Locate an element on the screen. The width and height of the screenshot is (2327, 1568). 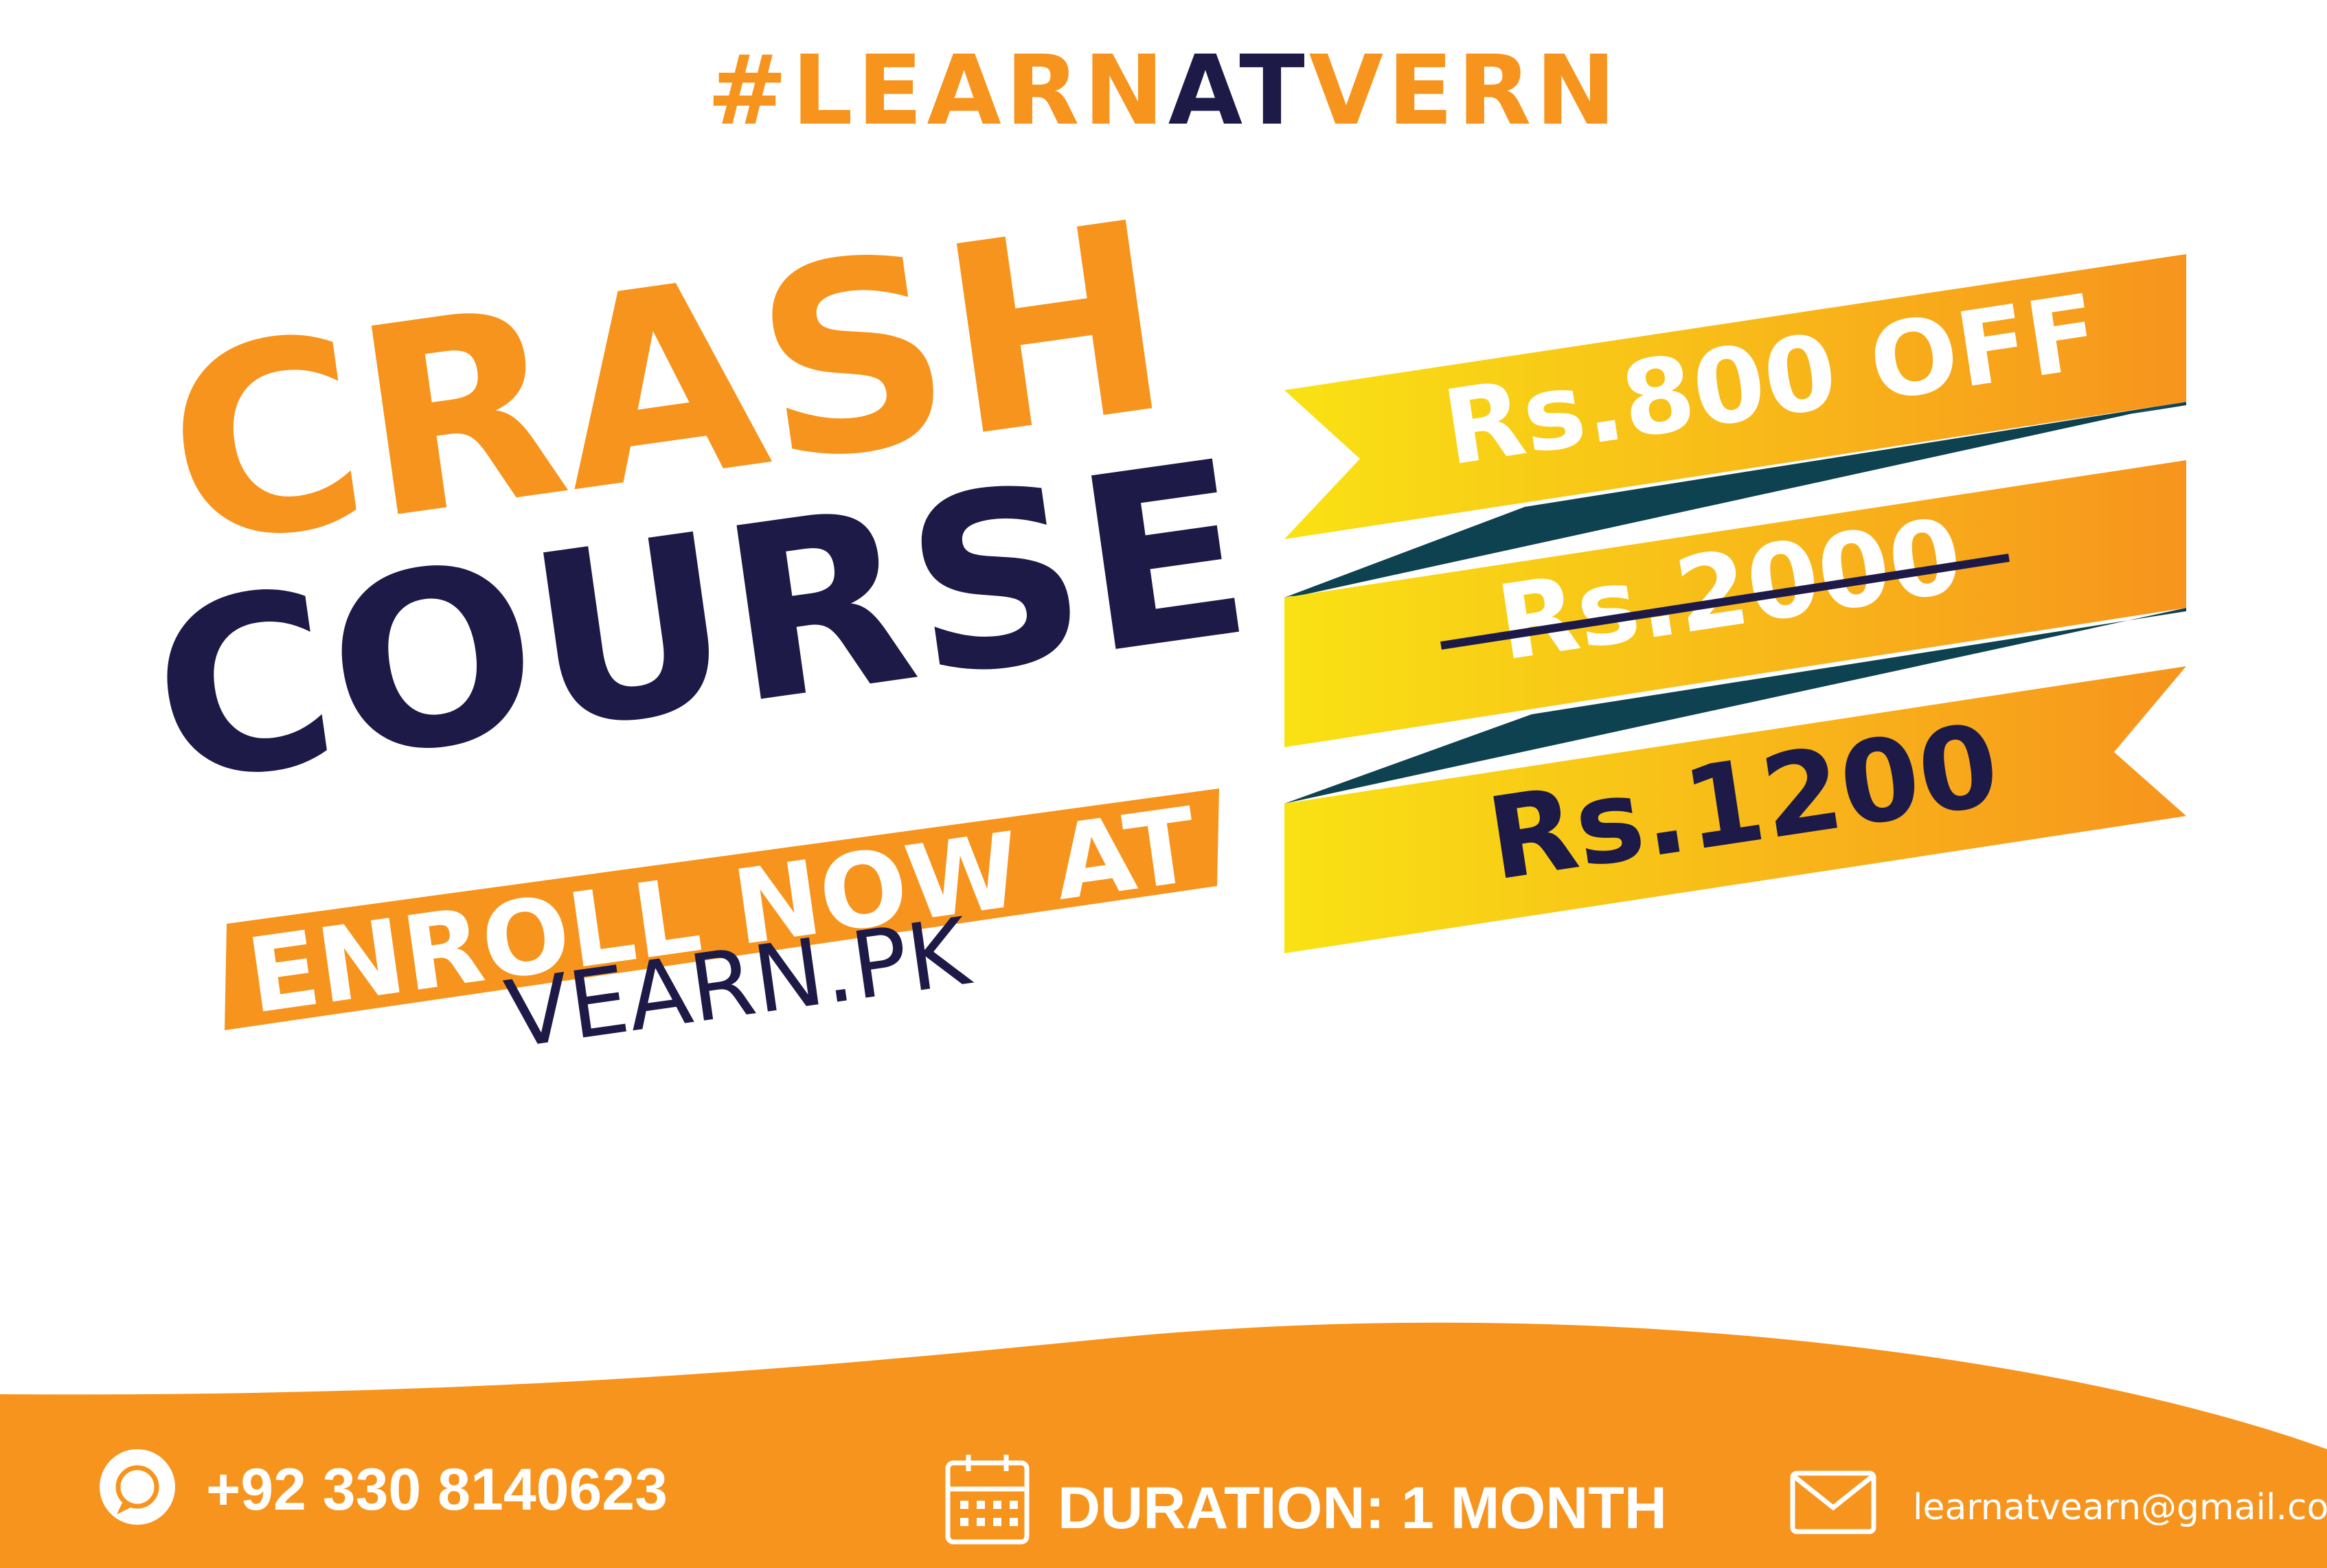
hashtag-title: #LEARNATVERN is located at coordinates (1163, 91).